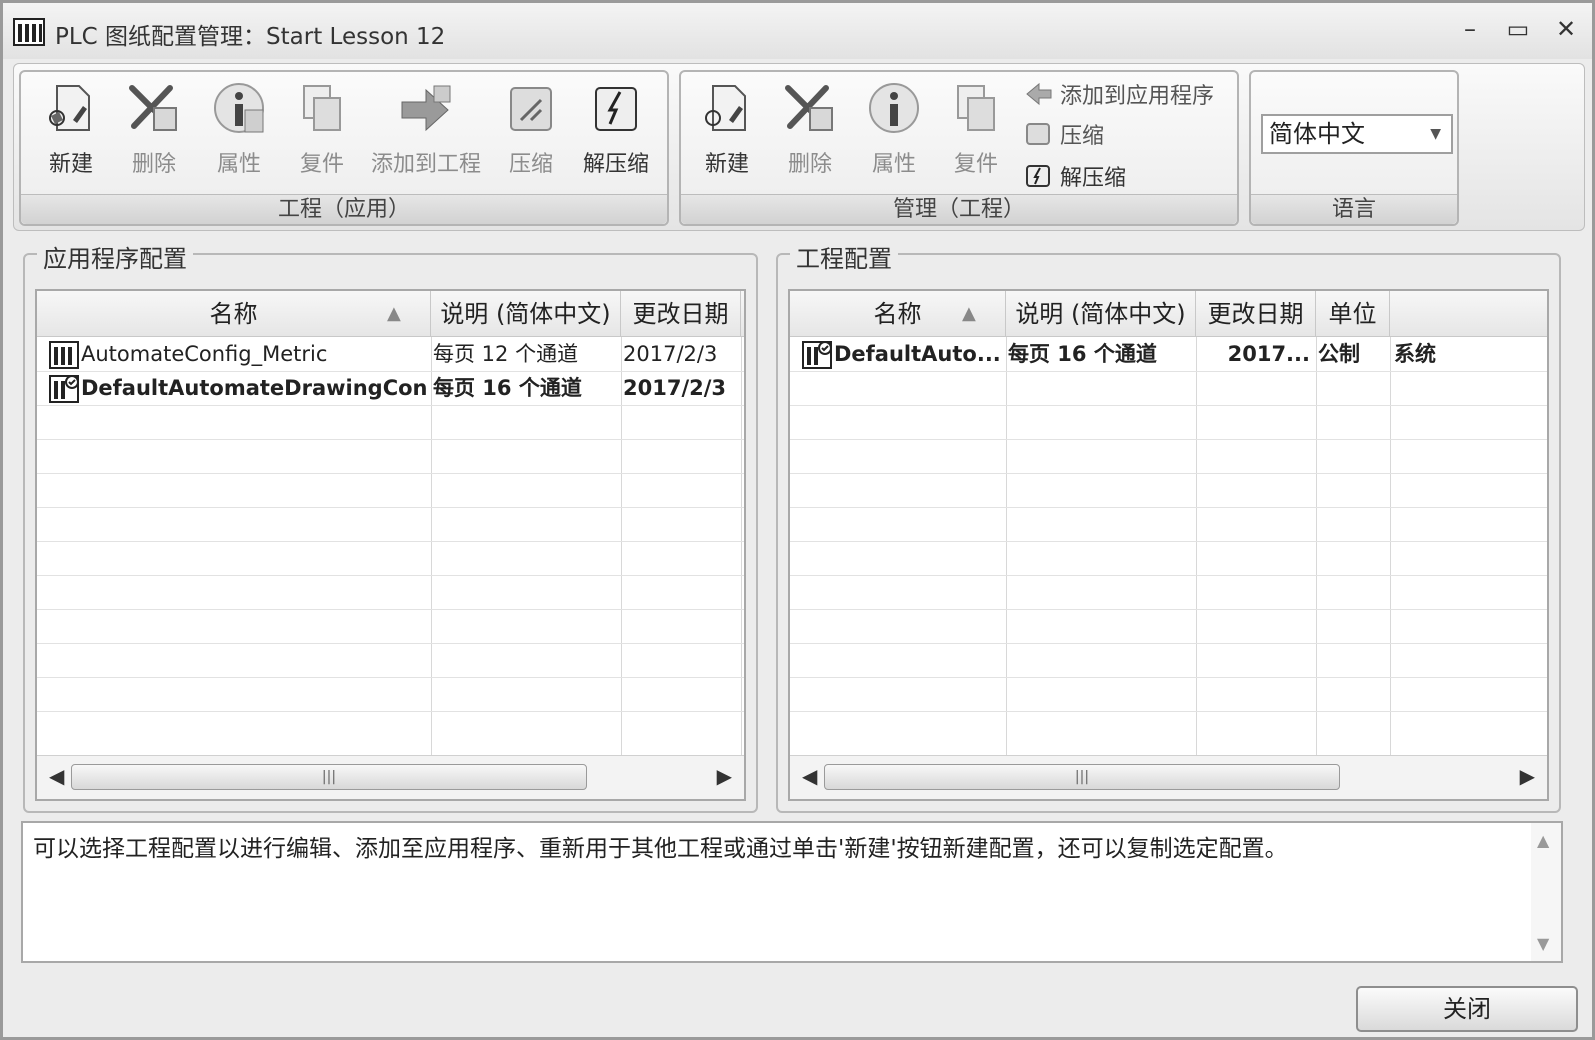 The height and width of the screenshot is (1040, 1595). Describe the element at coordinates (1546, 892) in the screenshot. I see `vertical-scrollbar: ▲ ▼` at that location.